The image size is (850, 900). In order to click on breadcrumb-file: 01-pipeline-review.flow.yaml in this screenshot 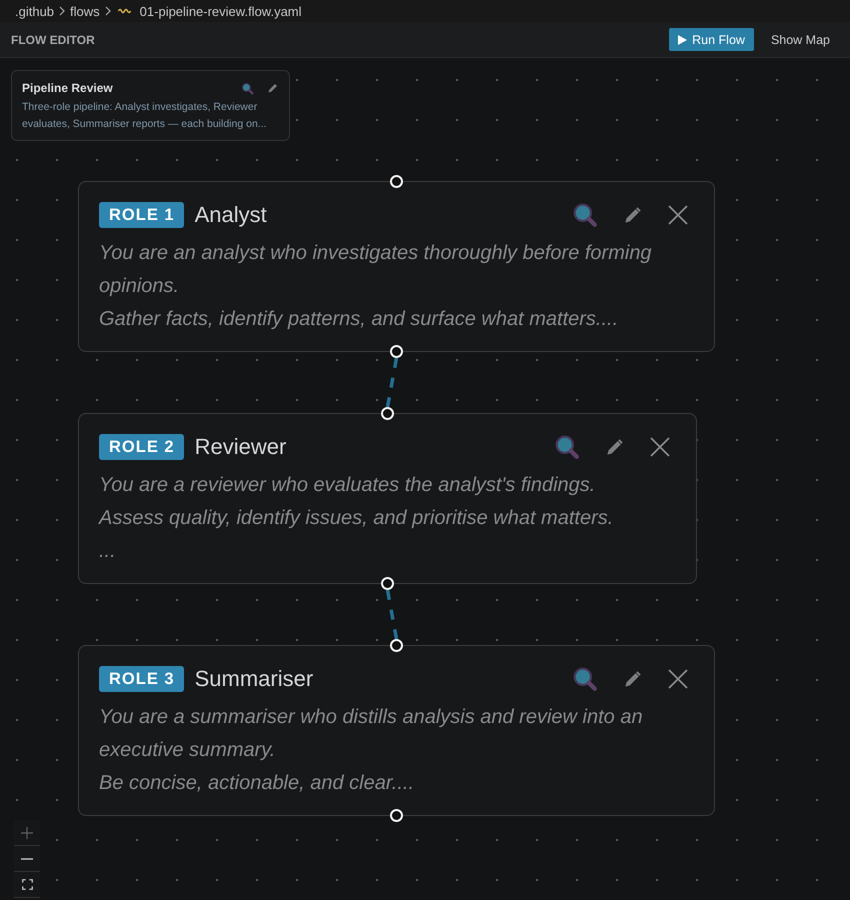, I will do `click(221, 11)`.